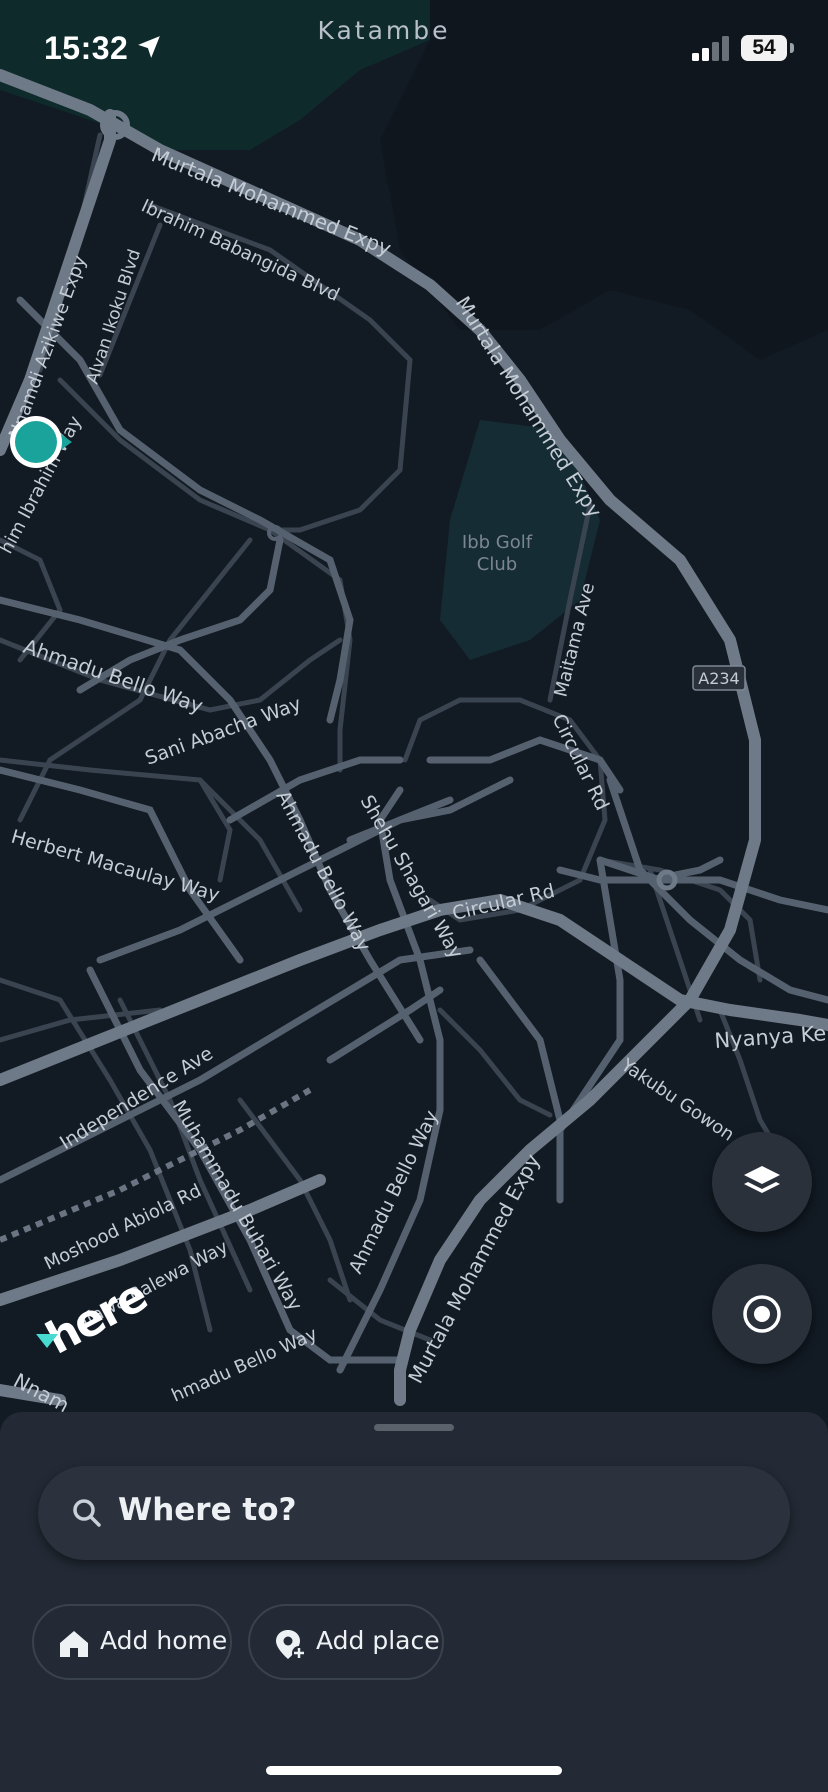 This screenshot has height=1792, width=828. What do you see at coordinates (207, 1510) in the screenshot?
I see `search-placeholder: Where to?` at bounding box center [207, 1510].